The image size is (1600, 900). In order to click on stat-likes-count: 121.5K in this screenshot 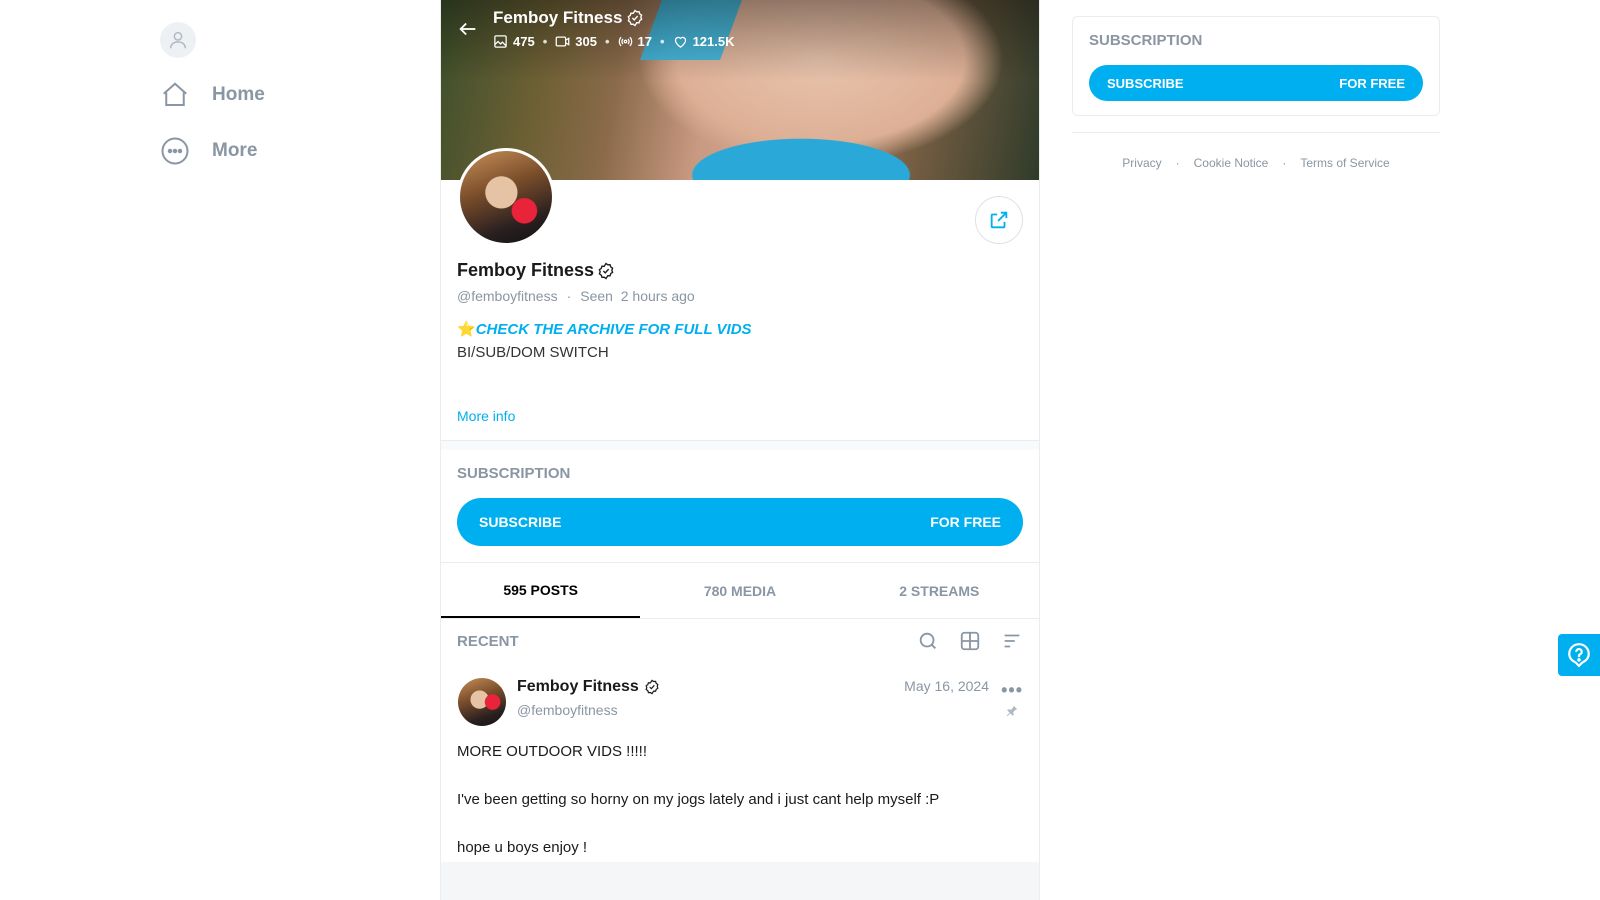, I will do `click(713, 41)`.